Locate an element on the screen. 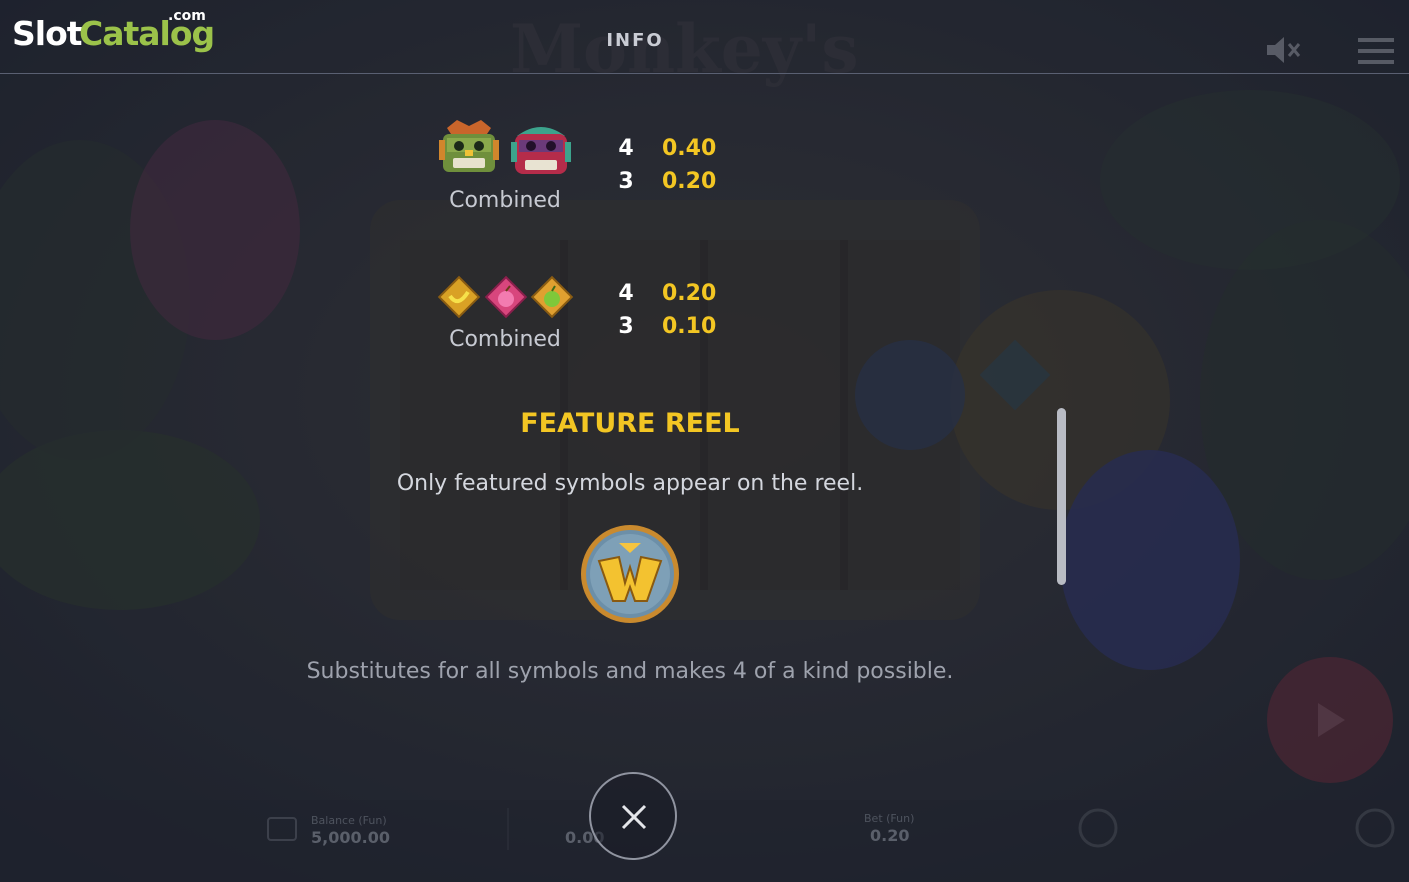 The height and width of the screenshot is (882, 1409). sound-muted-icon is located at coordinates (1283, 50).